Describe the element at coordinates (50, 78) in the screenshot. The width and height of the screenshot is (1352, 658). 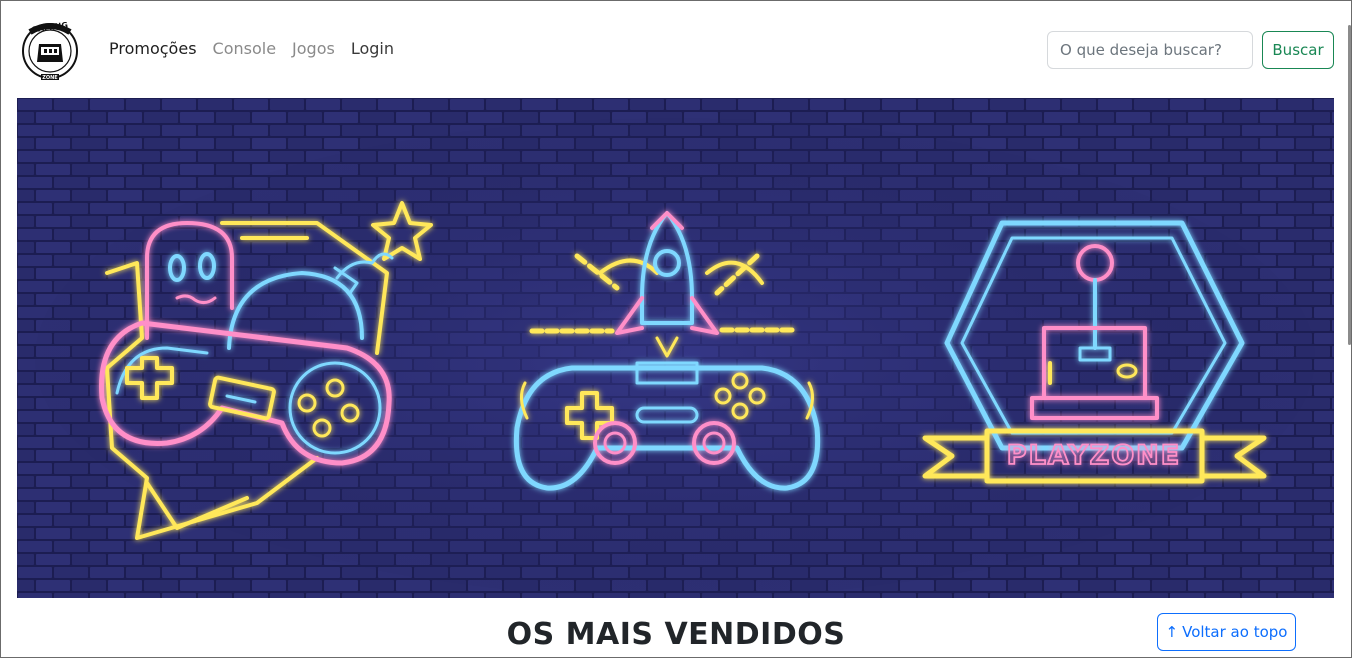
I see `svg-text: ZONE` at that location.